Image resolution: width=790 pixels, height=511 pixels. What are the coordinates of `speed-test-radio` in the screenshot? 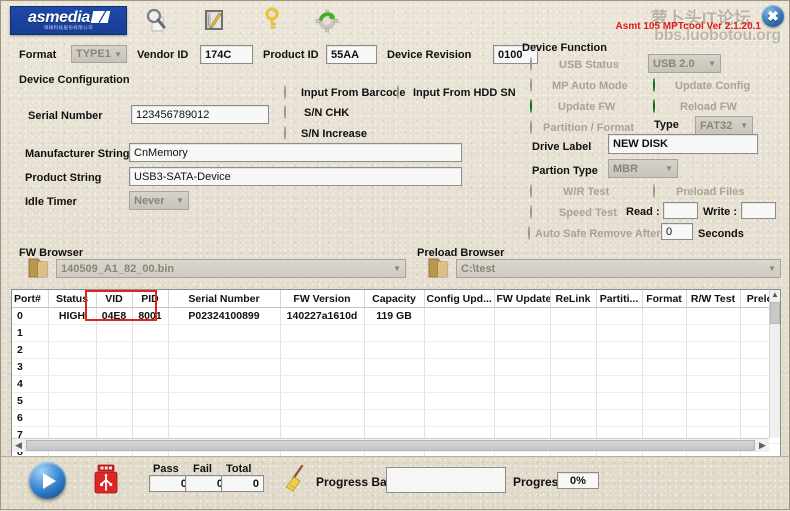 It's located at (531, 212).